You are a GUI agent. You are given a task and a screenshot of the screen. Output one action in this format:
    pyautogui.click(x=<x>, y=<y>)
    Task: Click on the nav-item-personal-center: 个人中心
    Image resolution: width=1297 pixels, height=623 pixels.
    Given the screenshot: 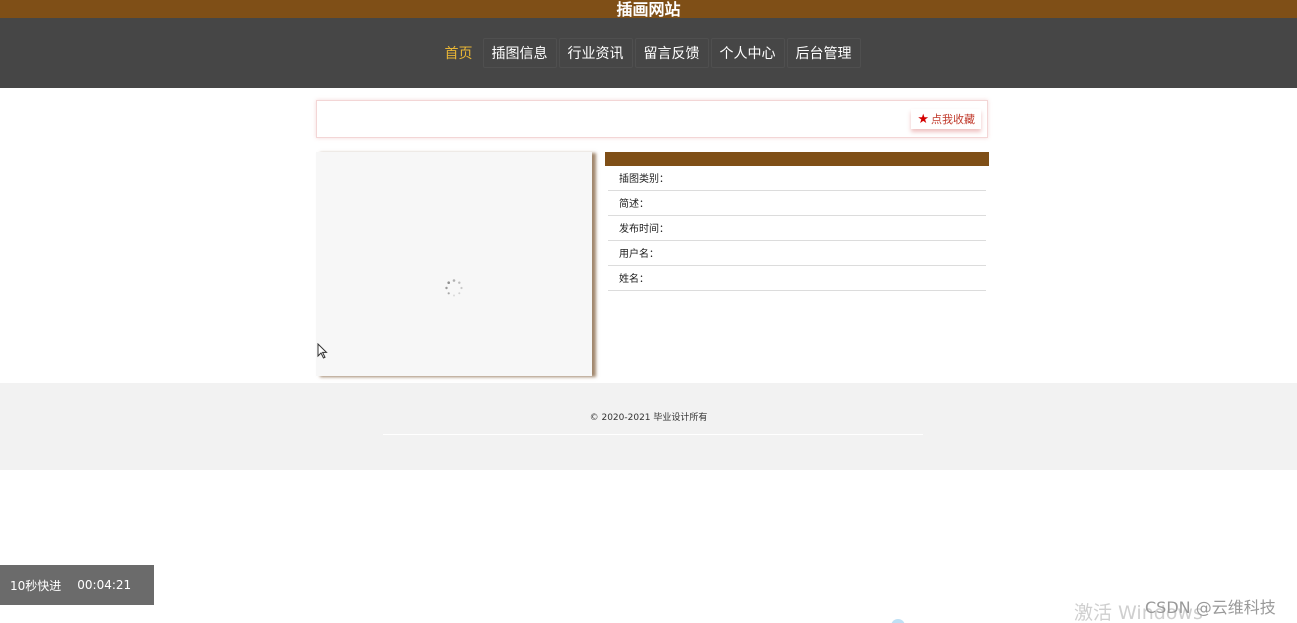 What is the action you would take?
    pyautogui.click(x=747, y=53)
    